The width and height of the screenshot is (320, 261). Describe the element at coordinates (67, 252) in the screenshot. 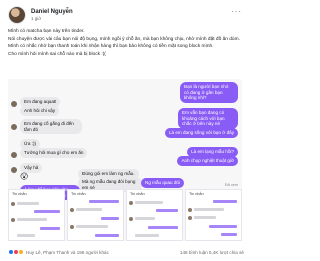

I see `reactions-text: Huy Lê, Phạm Thanh và 196 người khác` at that location.